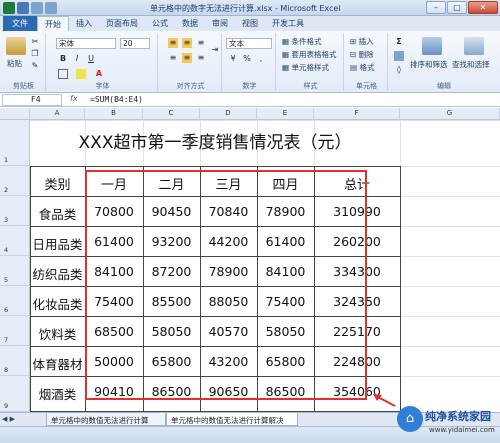  I want to click on conditional-format-button: ▦ 条件格式, so click(301, 41).